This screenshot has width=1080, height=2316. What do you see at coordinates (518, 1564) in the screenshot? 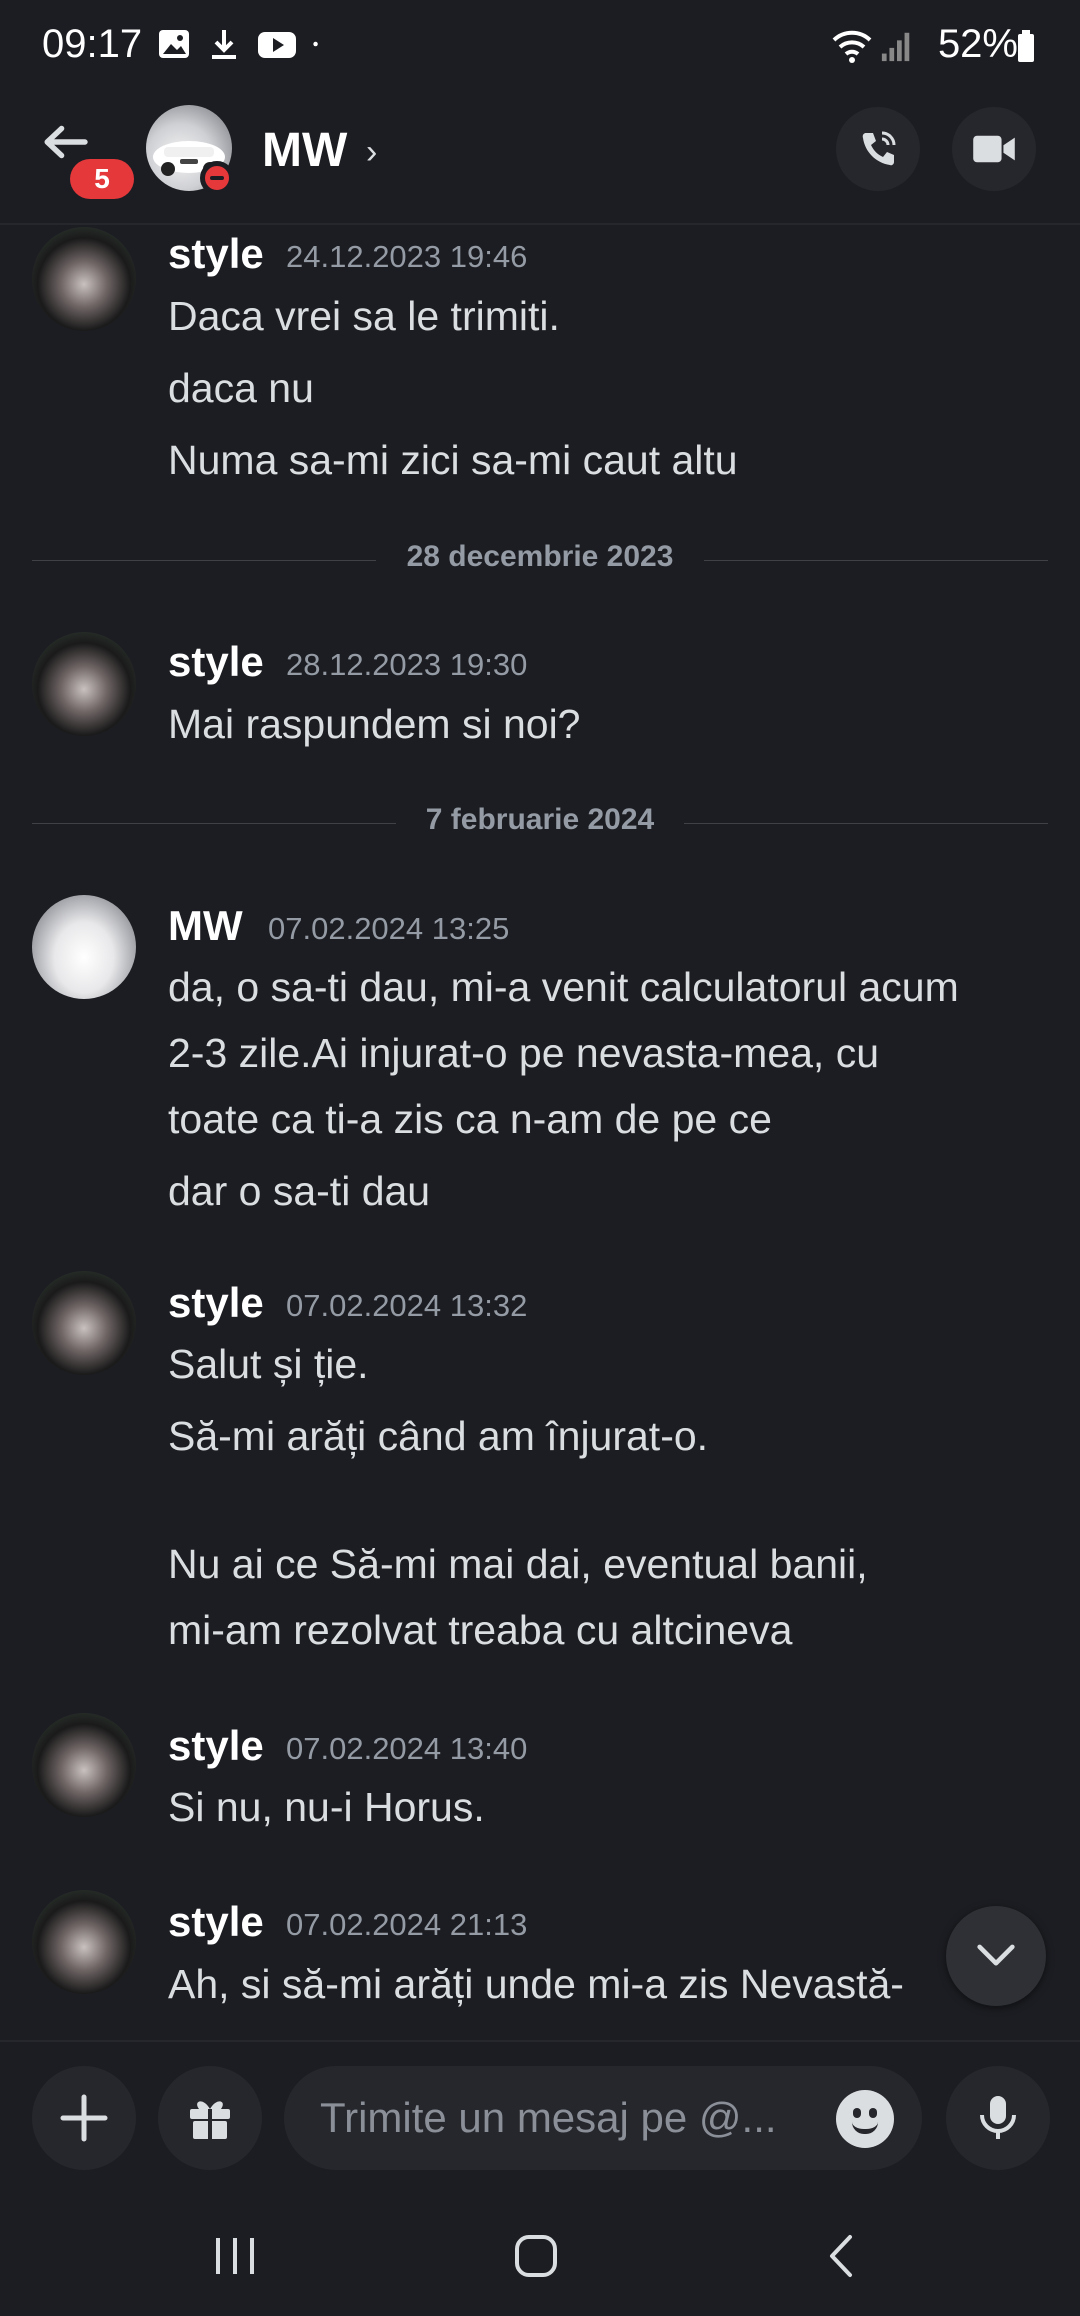
I see `message-line: Nu ai ce Să-mi mai dai, eventual banii,` at bounding box center [518, 1564].